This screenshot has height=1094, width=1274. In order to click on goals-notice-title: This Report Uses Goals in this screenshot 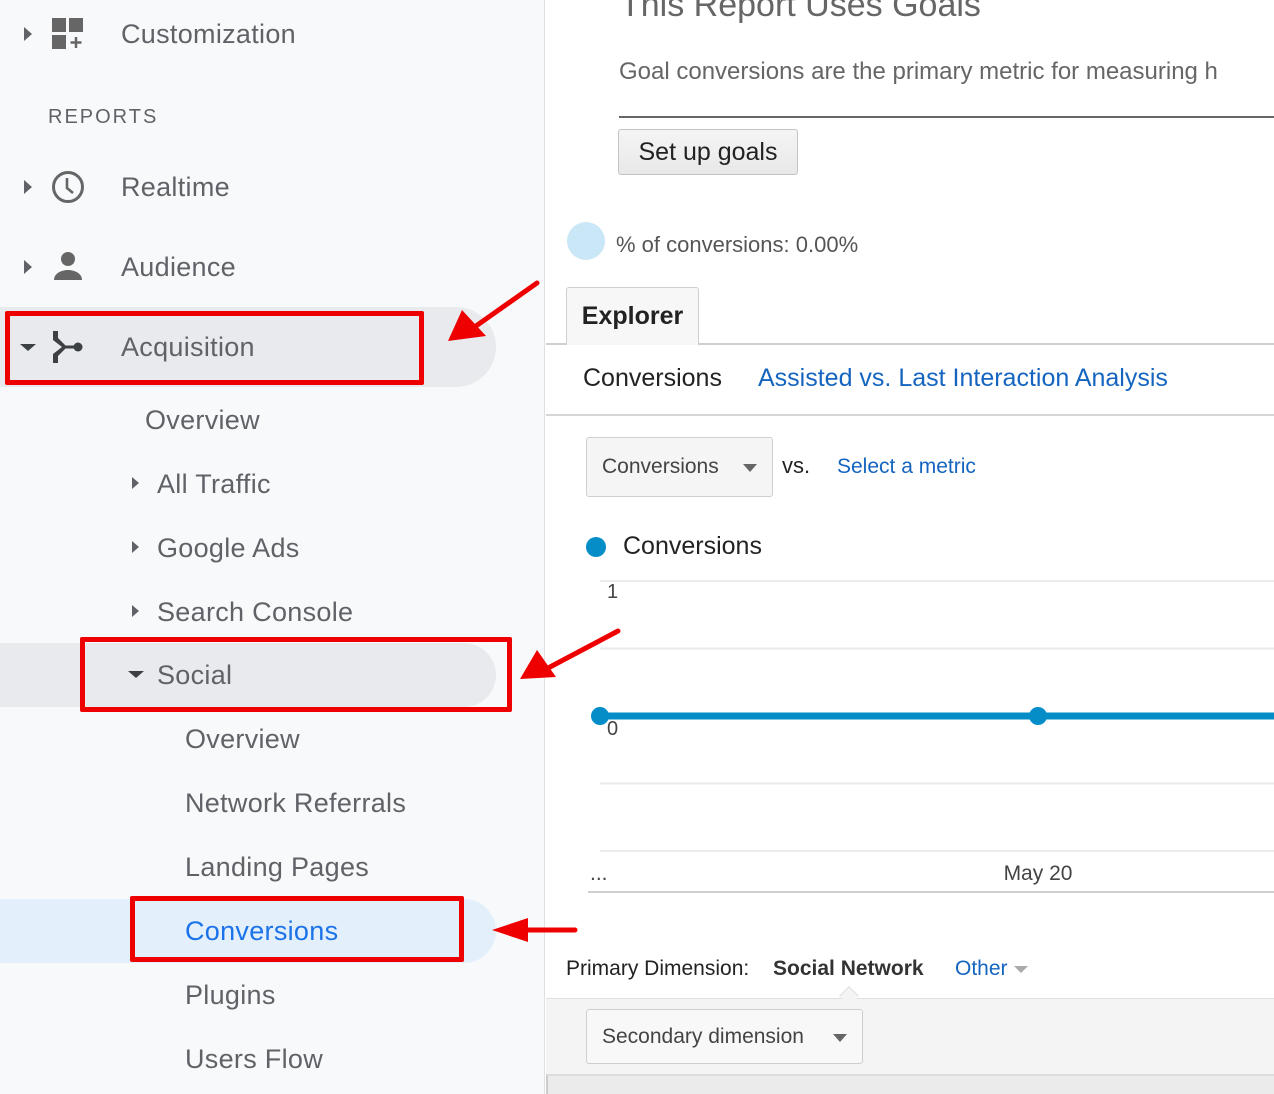, I will do `click(800, 12)`.